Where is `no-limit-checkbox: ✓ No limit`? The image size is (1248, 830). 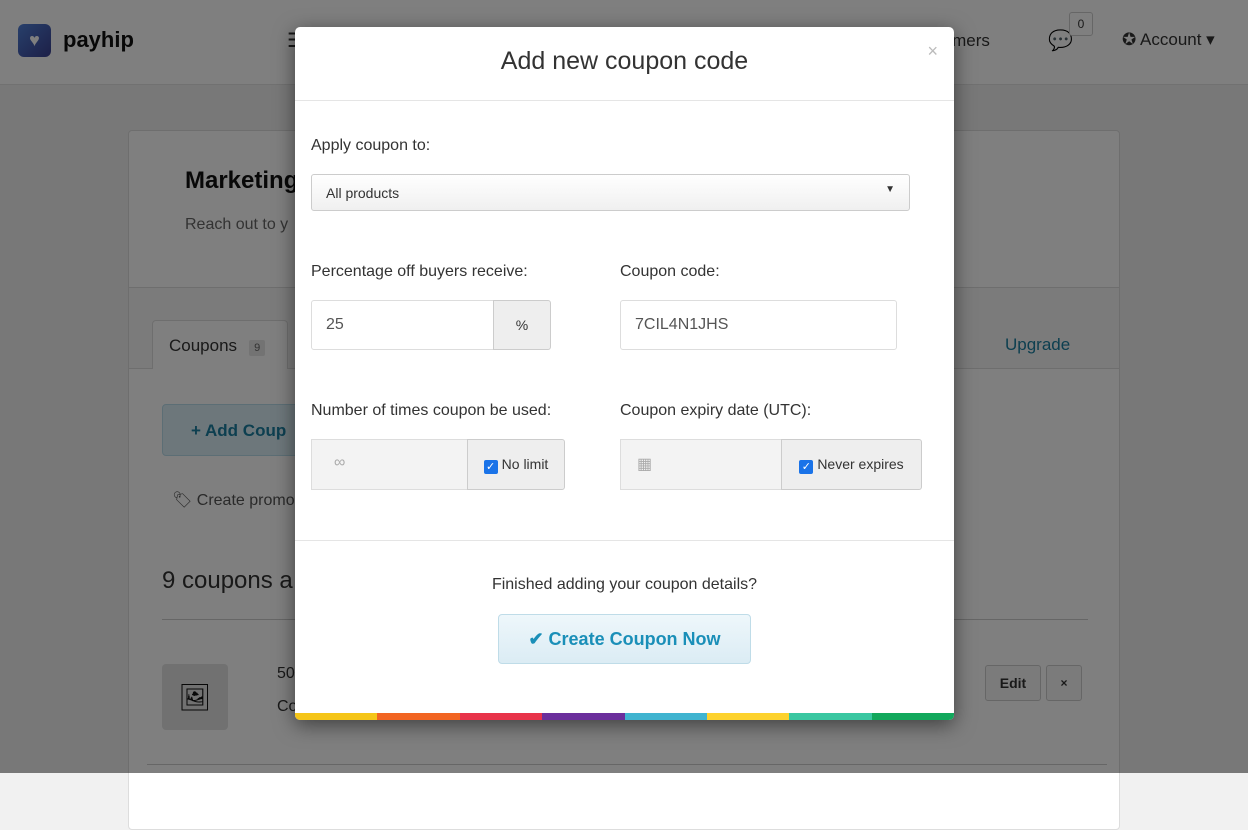
no-limit-checkbox: ✓ No limit is located at coordinates (516, 464).